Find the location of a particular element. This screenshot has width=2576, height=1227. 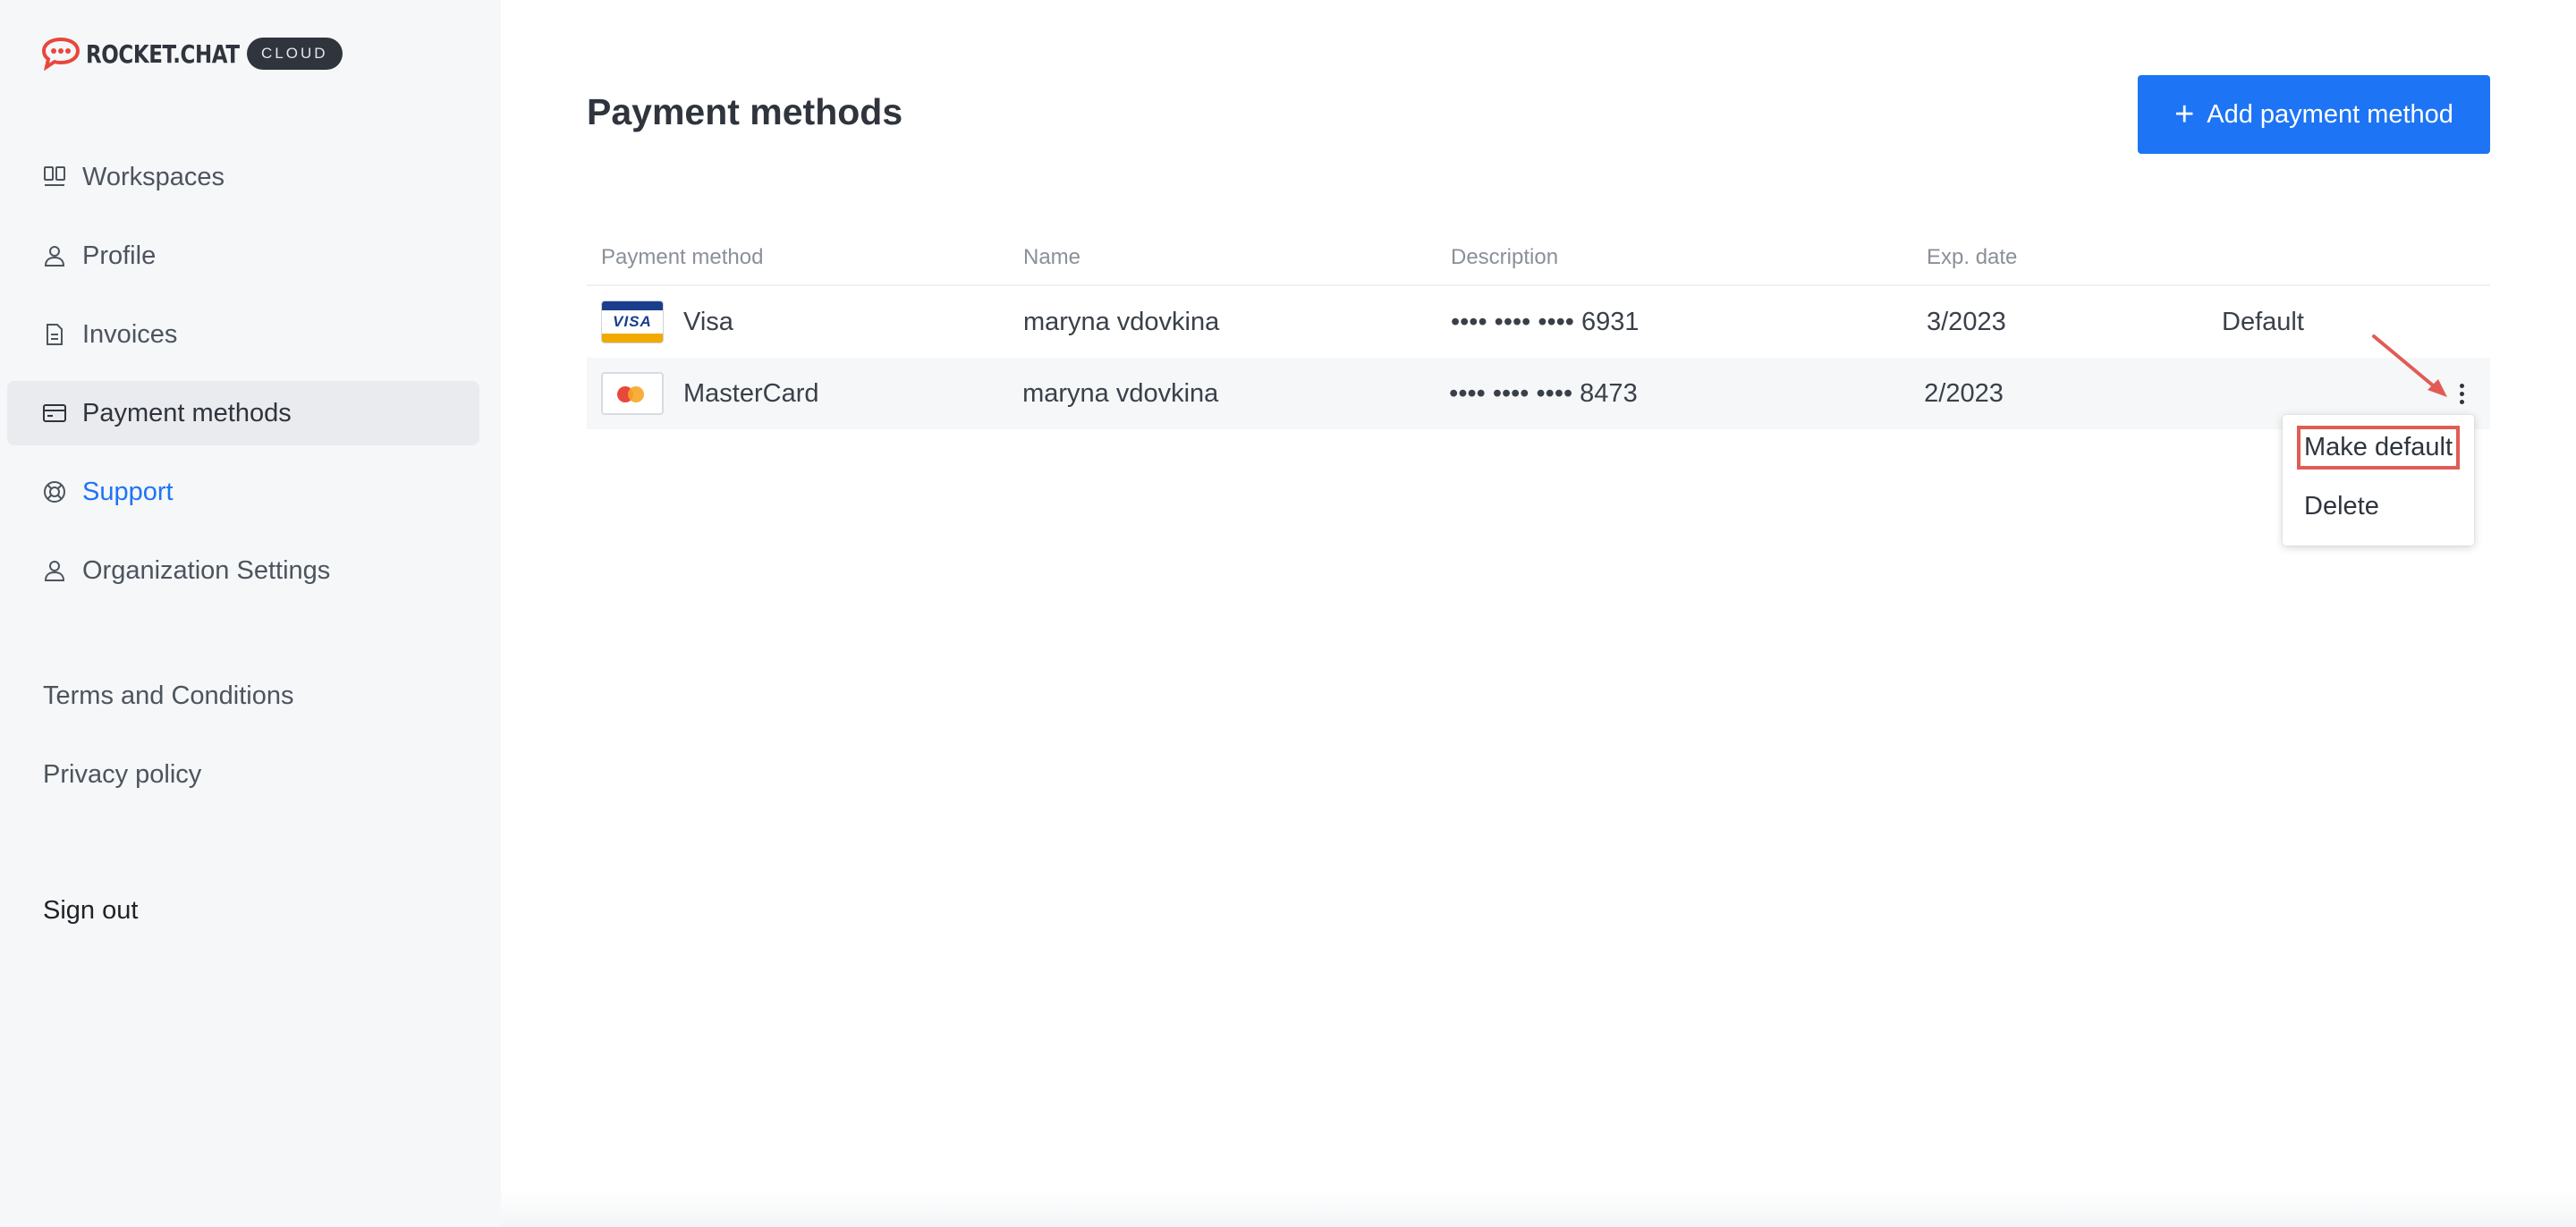

sidebar-item-label: Profile is located at coordinates (119, 255).